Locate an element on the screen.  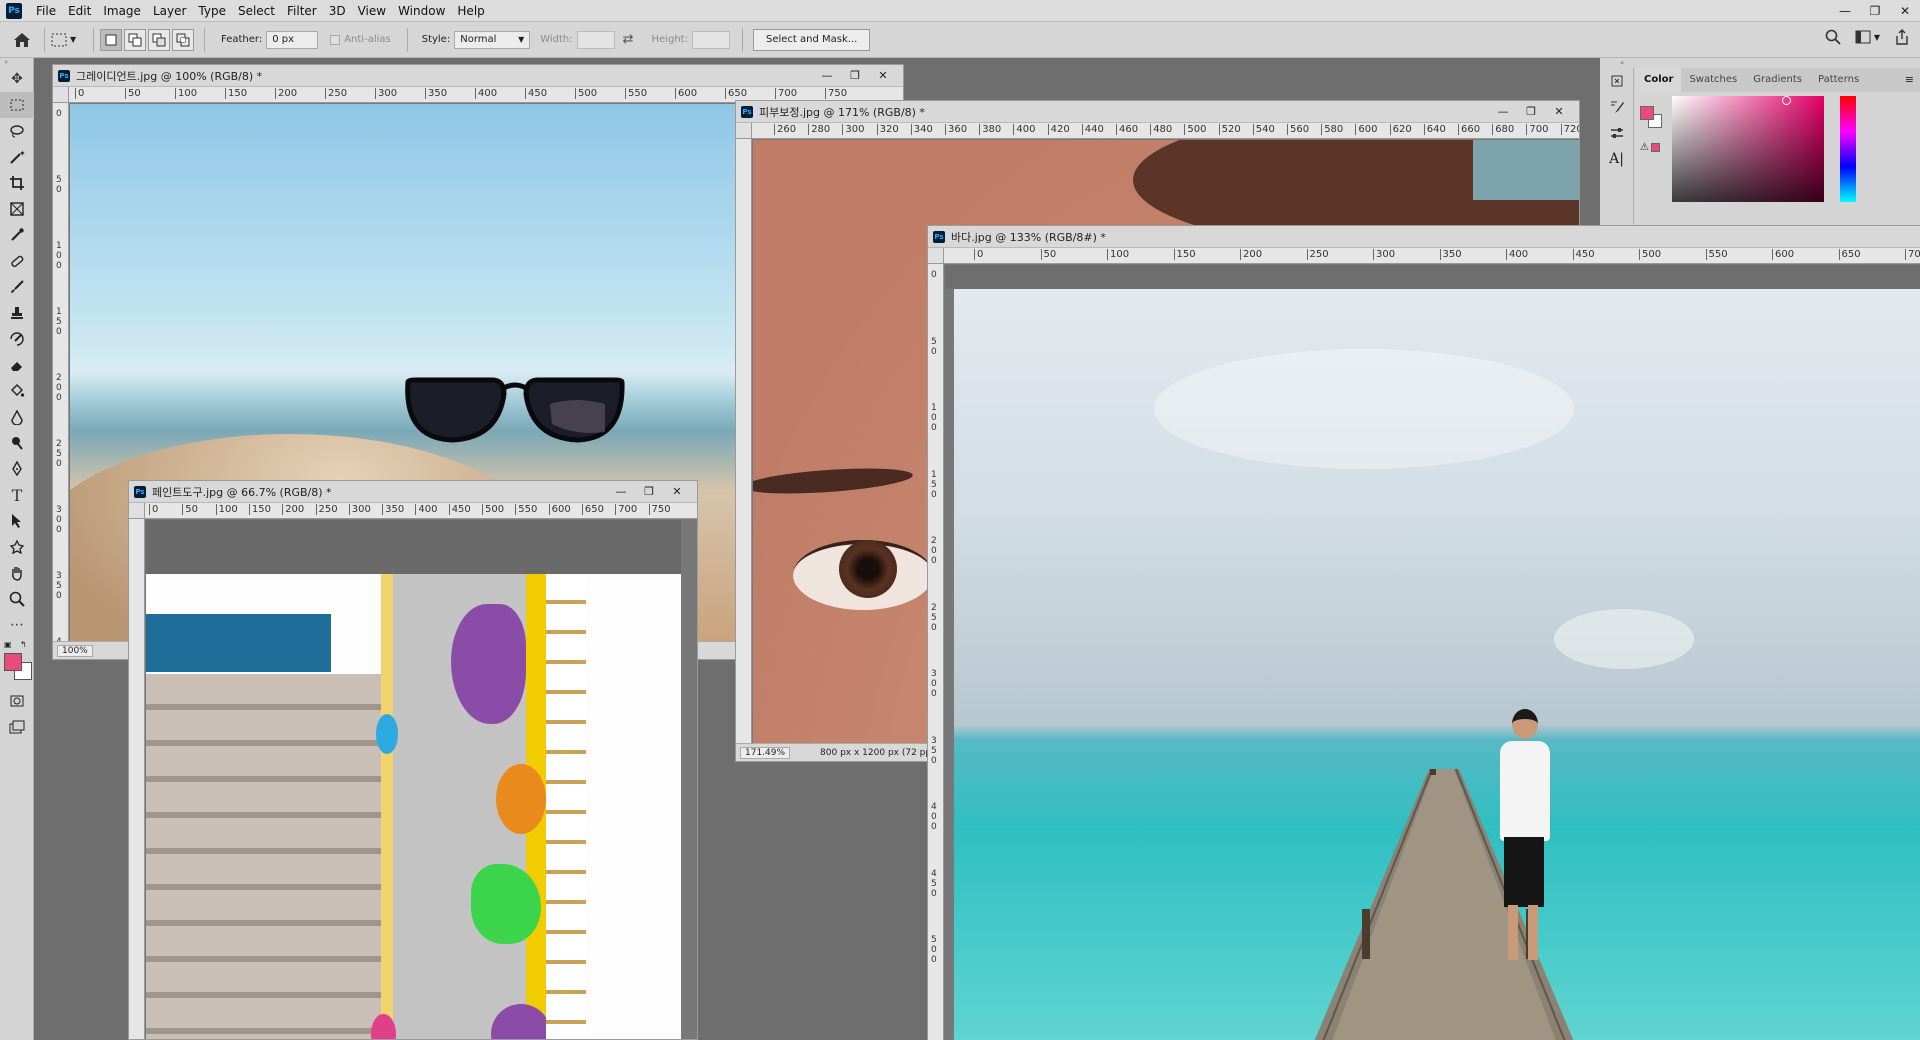
color-field is located at coordinates (1748, 149).